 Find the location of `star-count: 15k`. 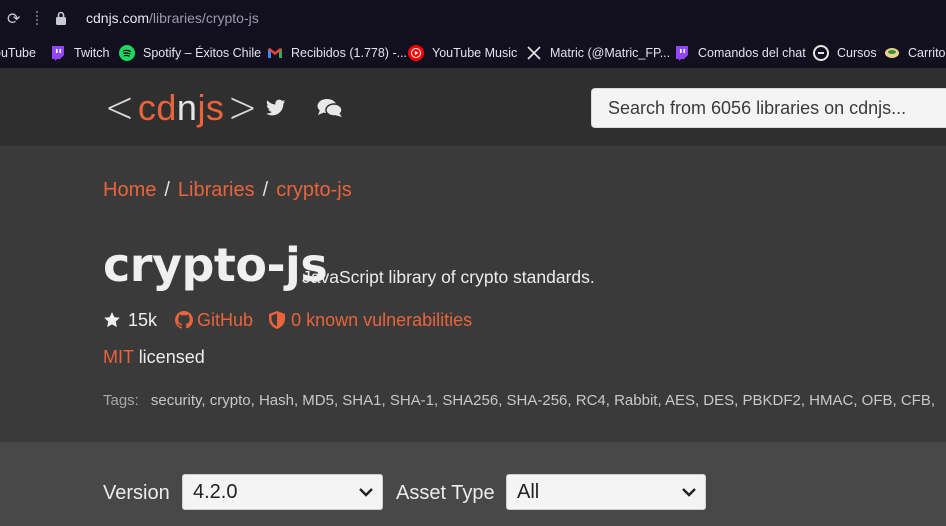

star-count: 15k is located at coordinates (143, 319).